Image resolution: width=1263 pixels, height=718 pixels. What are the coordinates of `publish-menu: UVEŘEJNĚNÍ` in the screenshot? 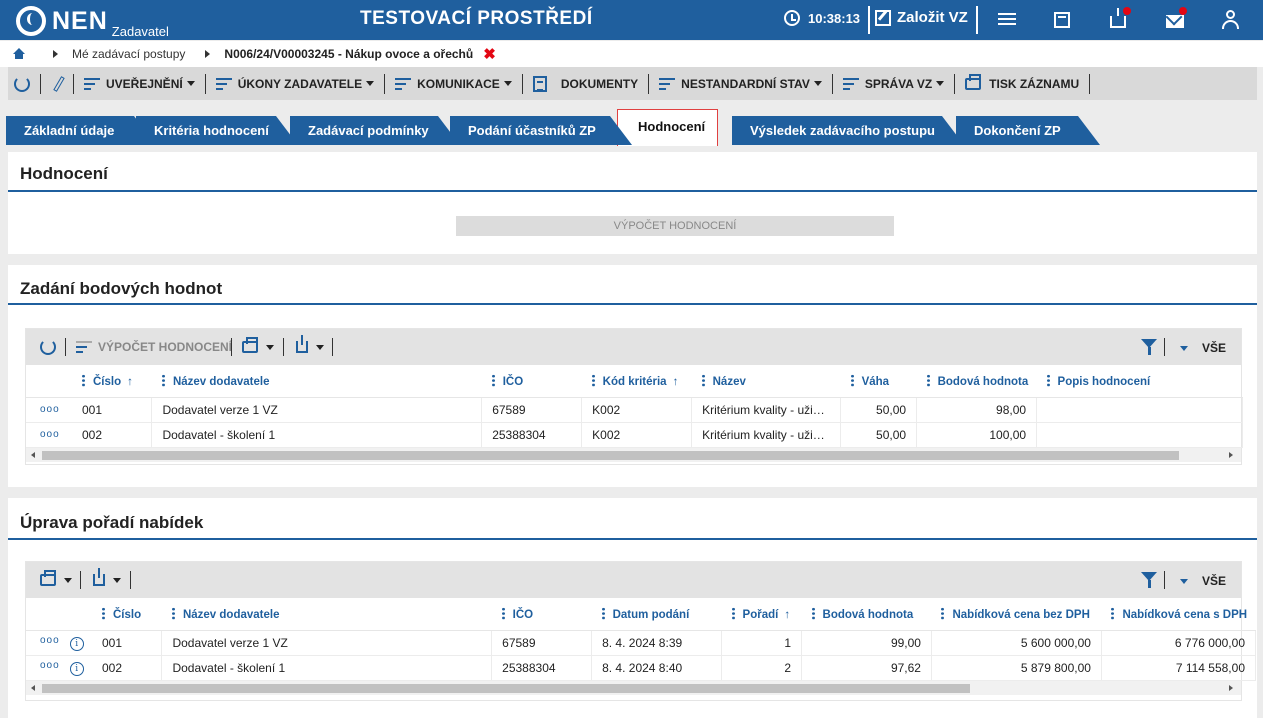 It's located at (139, 84).